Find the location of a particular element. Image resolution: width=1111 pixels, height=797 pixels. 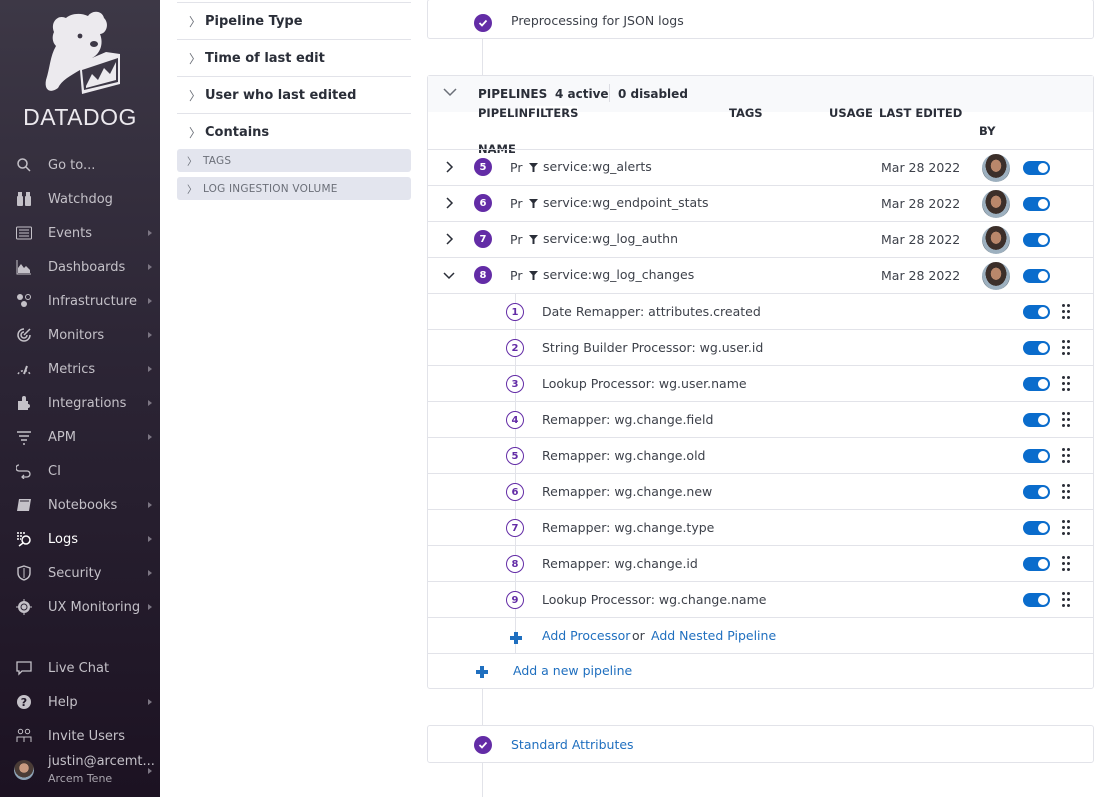

processor-row: 7 Remapper: wg.change.type is located at coordinates (760, 527).